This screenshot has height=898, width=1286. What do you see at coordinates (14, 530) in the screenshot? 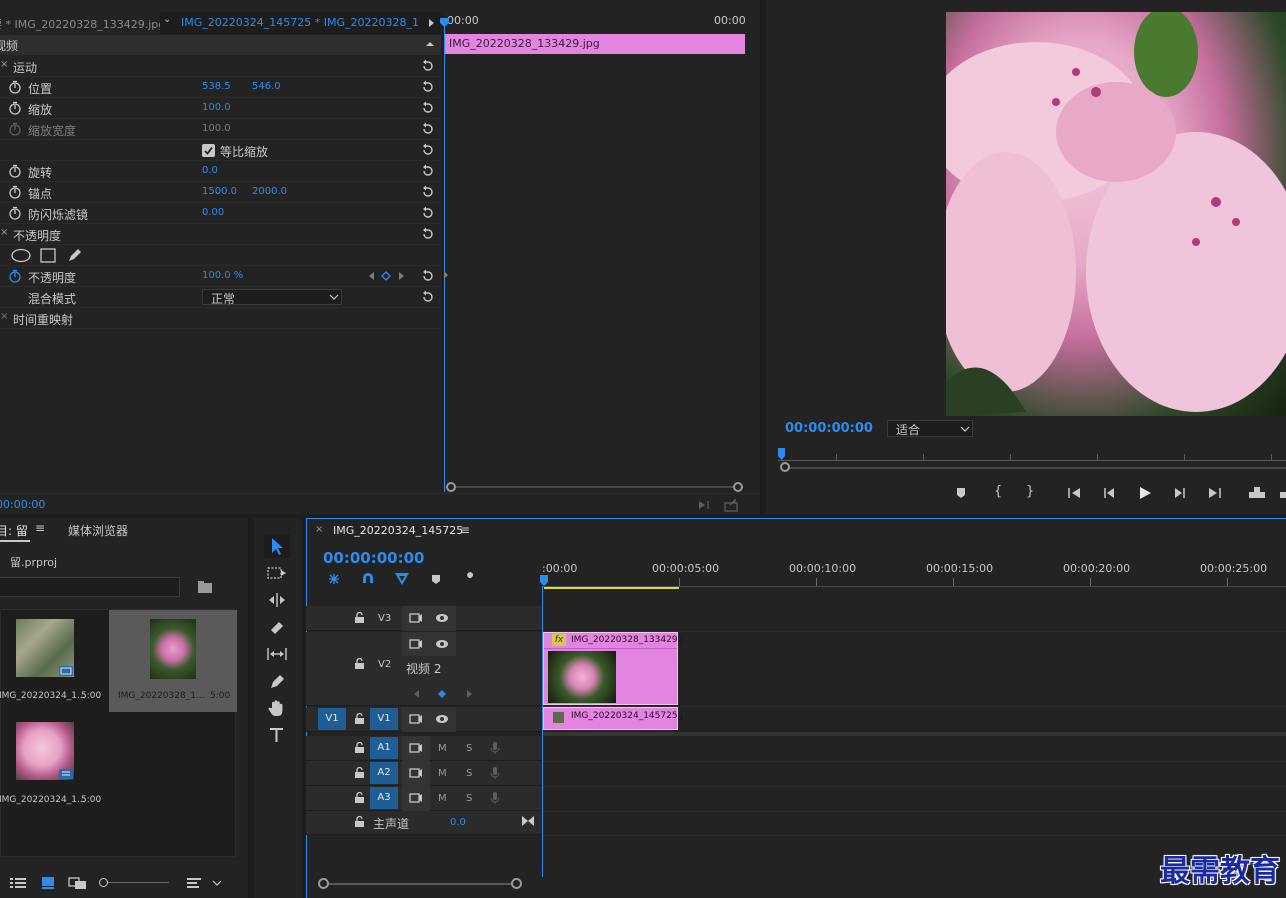
I see `tab-project: 项目: 留` at bounding box center [14, 530].